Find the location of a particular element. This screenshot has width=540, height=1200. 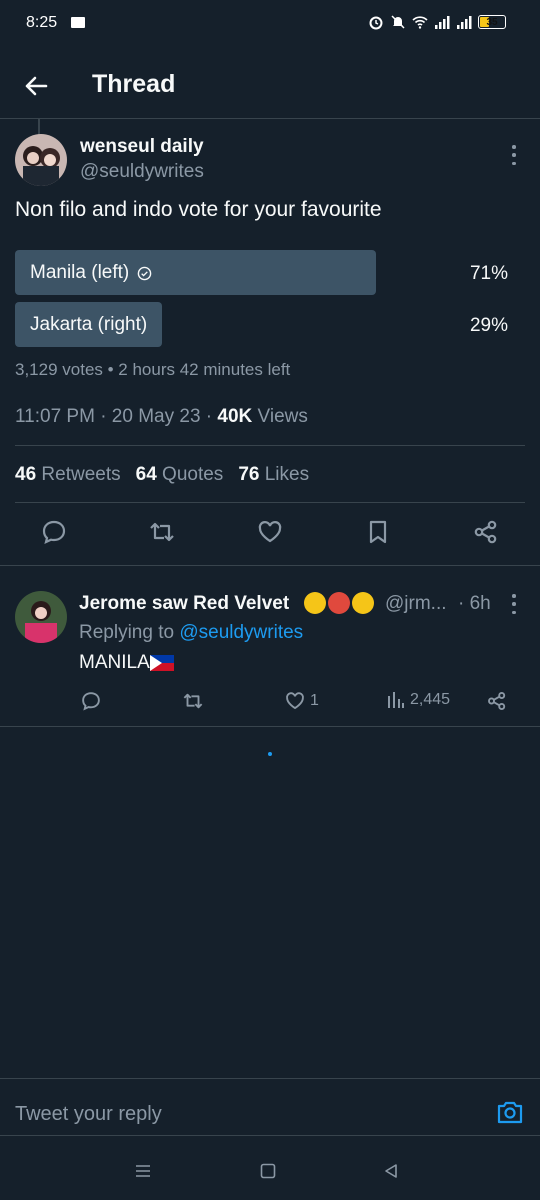

tweet-stats: 46 Retweets 64 Quotes 76 Likes is located at coordinates (162, 475).